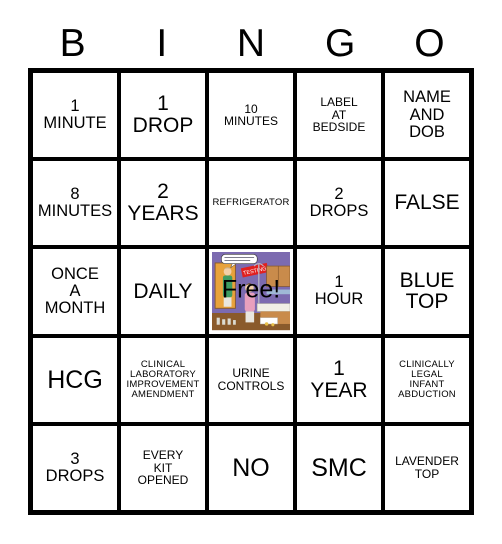  I want to click on bingo-cell-label: SMC, so click(339, 467).